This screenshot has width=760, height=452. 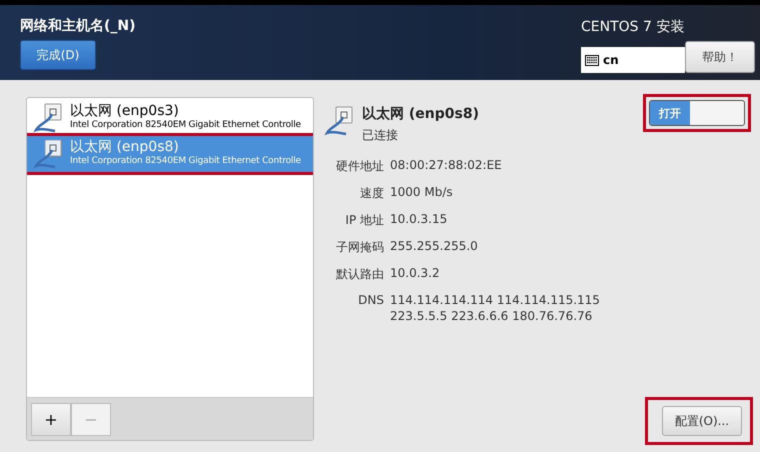 What do you see at coordinates (370, 301) in the screenshot?
I see `field-label: DNS` at bounding box center [370, 301].